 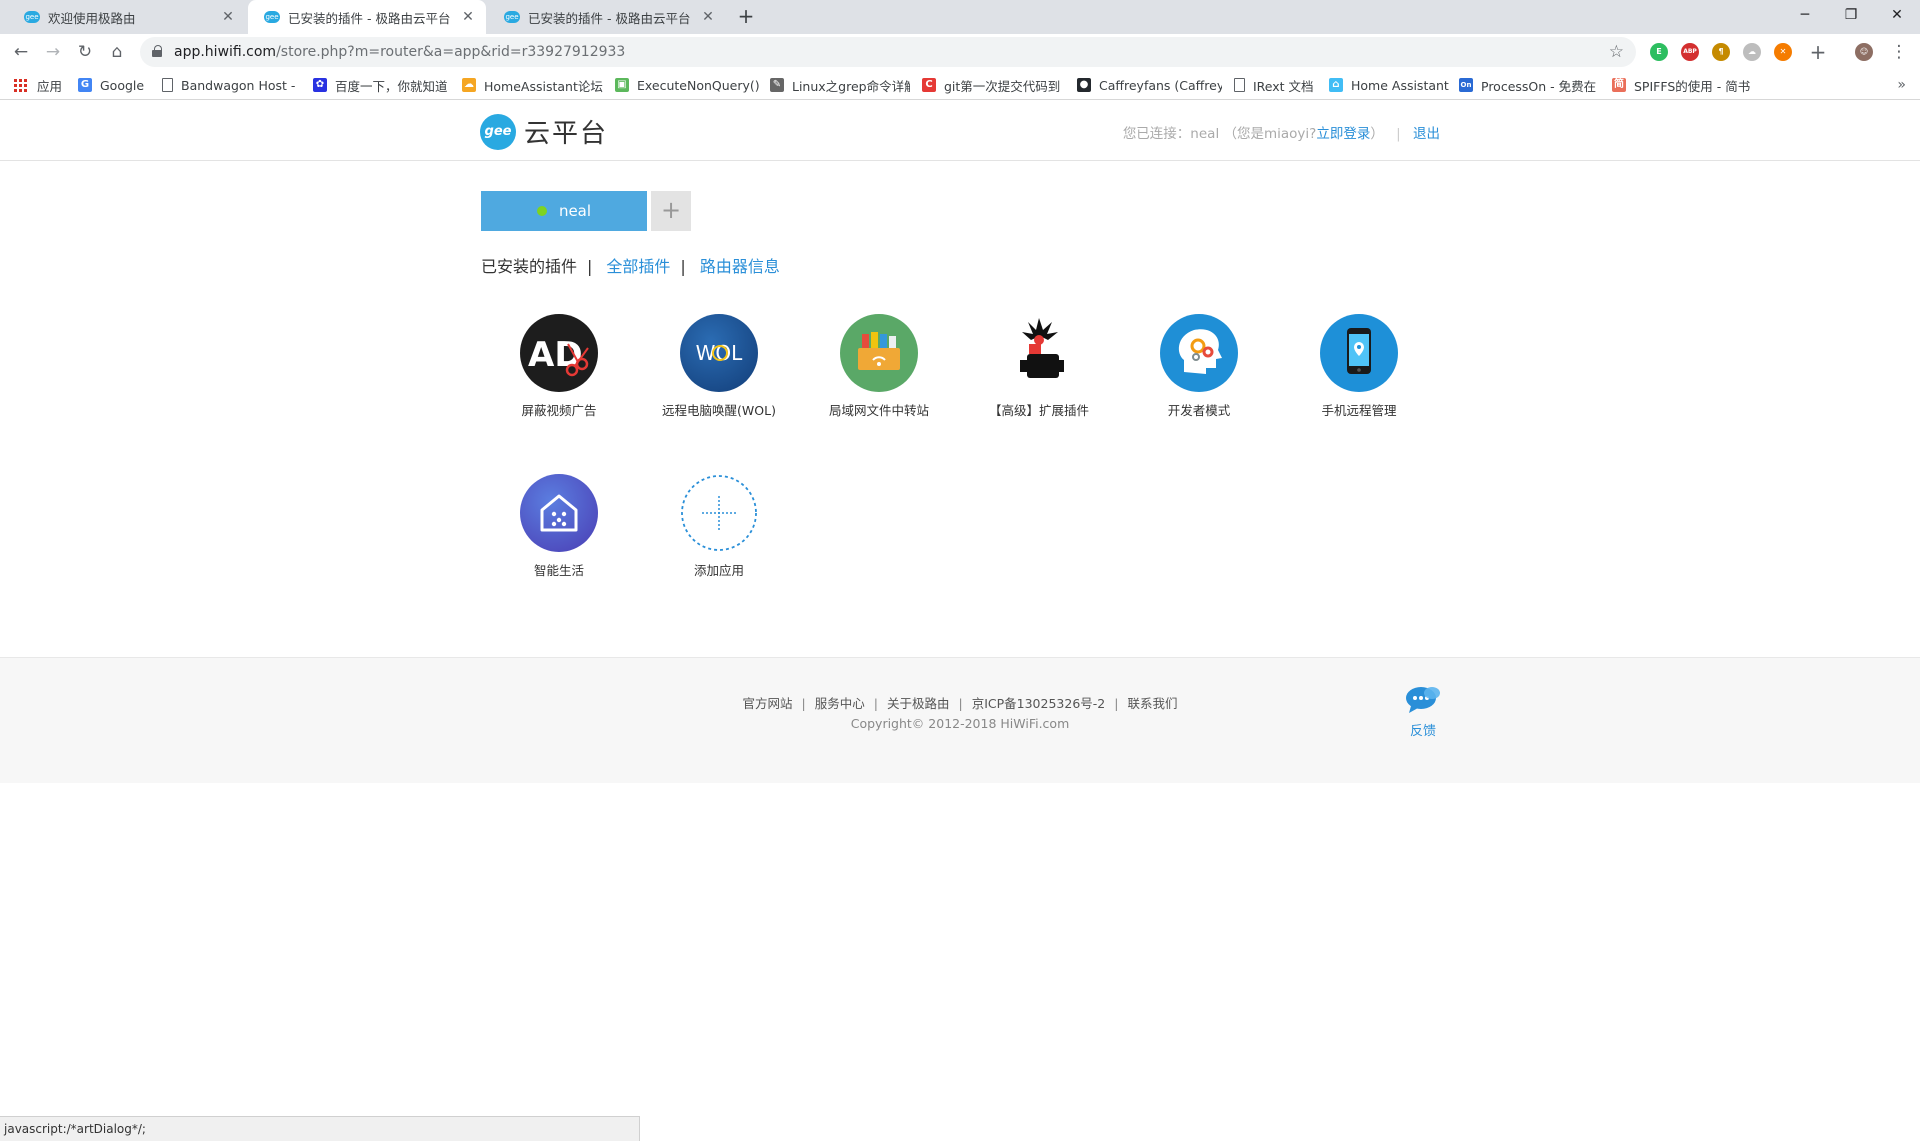 I want to click on app-ad-block: AD 屏蔽视频广告, so click(x=559, y=366).